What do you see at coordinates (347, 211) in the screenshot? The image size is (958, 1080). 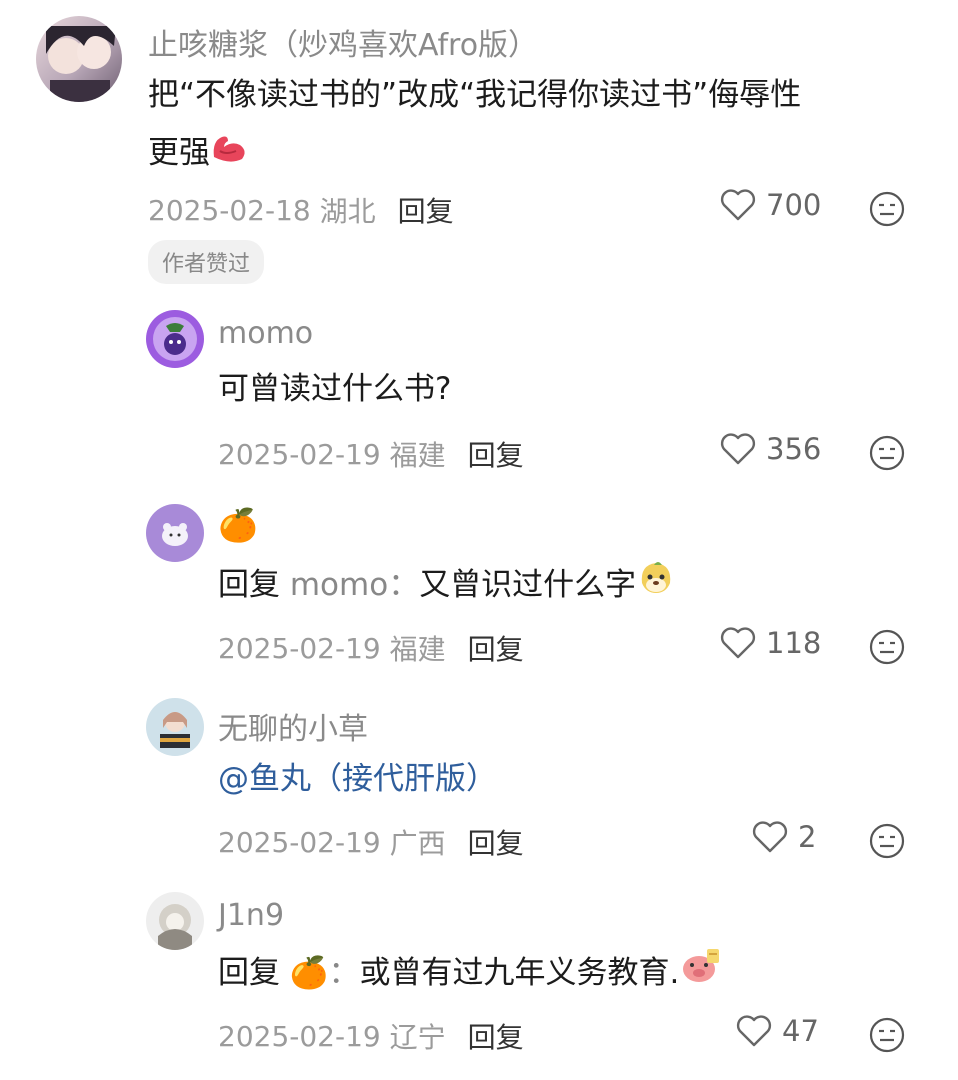 I see `comment-location: 湖北` at bounding box center [347, 211].